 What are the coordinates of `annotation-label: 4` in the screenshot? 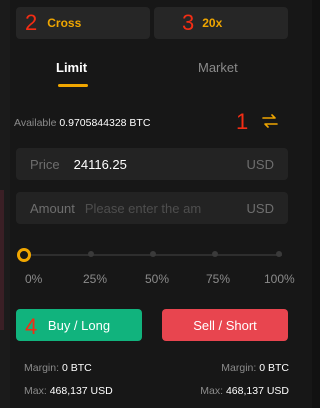 It's located at (31, 326).